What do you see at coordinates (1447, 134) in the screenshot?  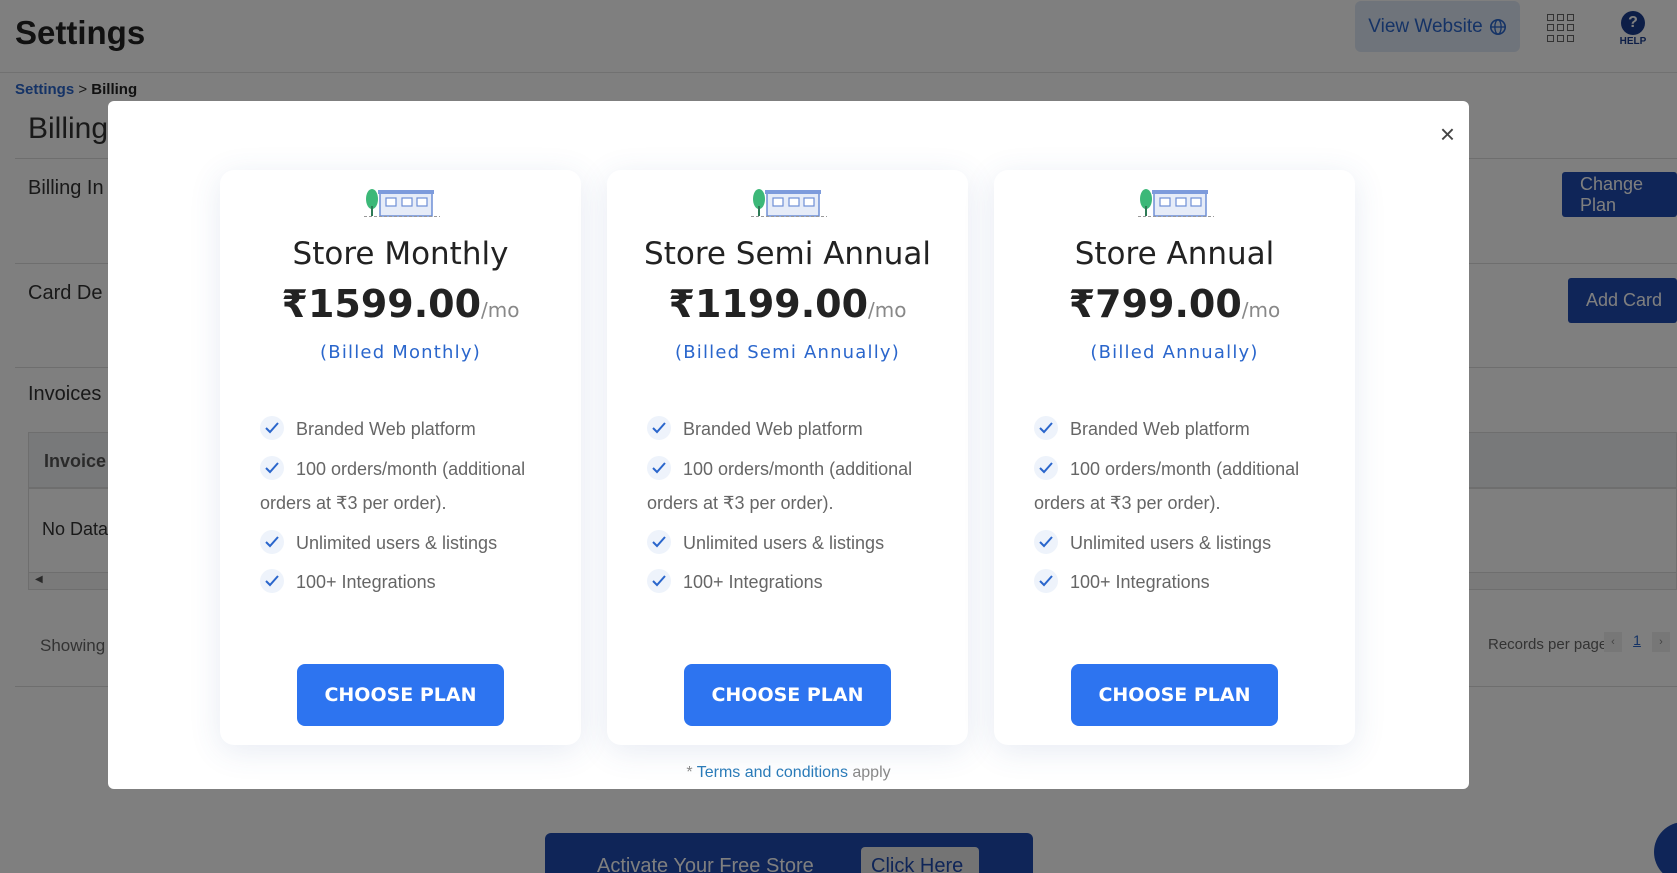 I see `close-icon: ×` at bounding box center [1447, 134].